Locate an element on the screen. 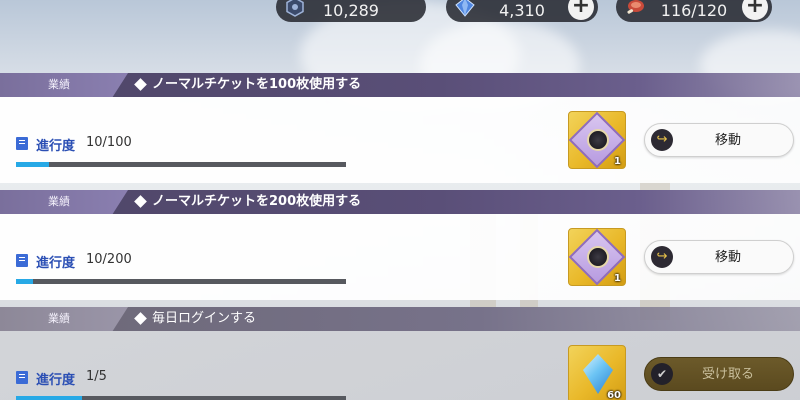 The image size is (800, 400). progress-value: 10/100 is located at coordinates (109, 142).